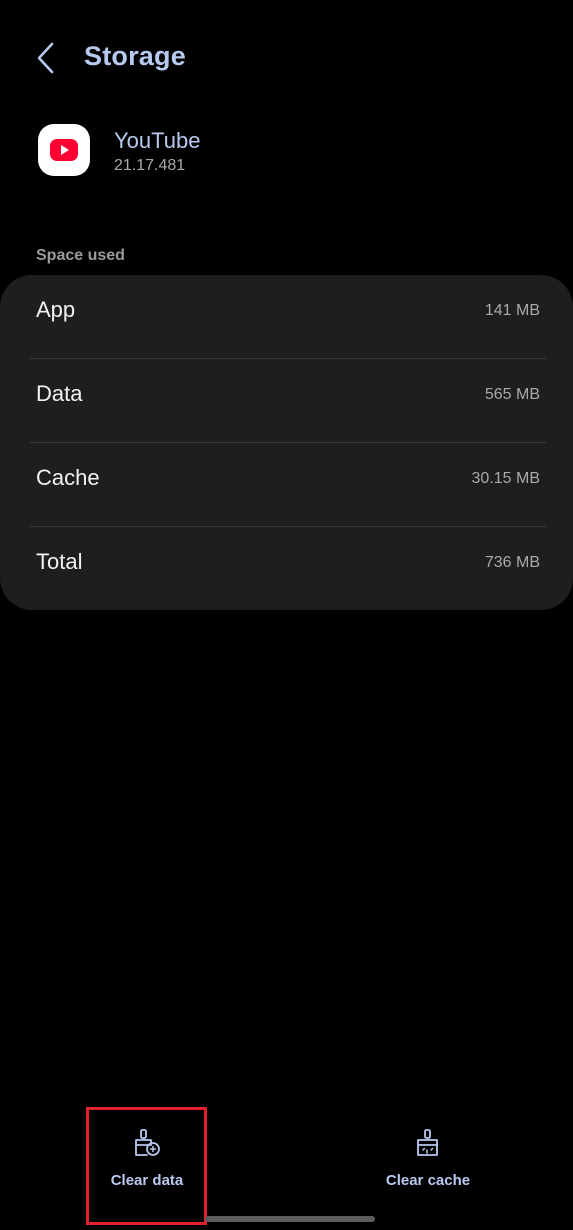 The image size is (573, 1230). I want to click on row-value: 736 MB, so click(512, 562).